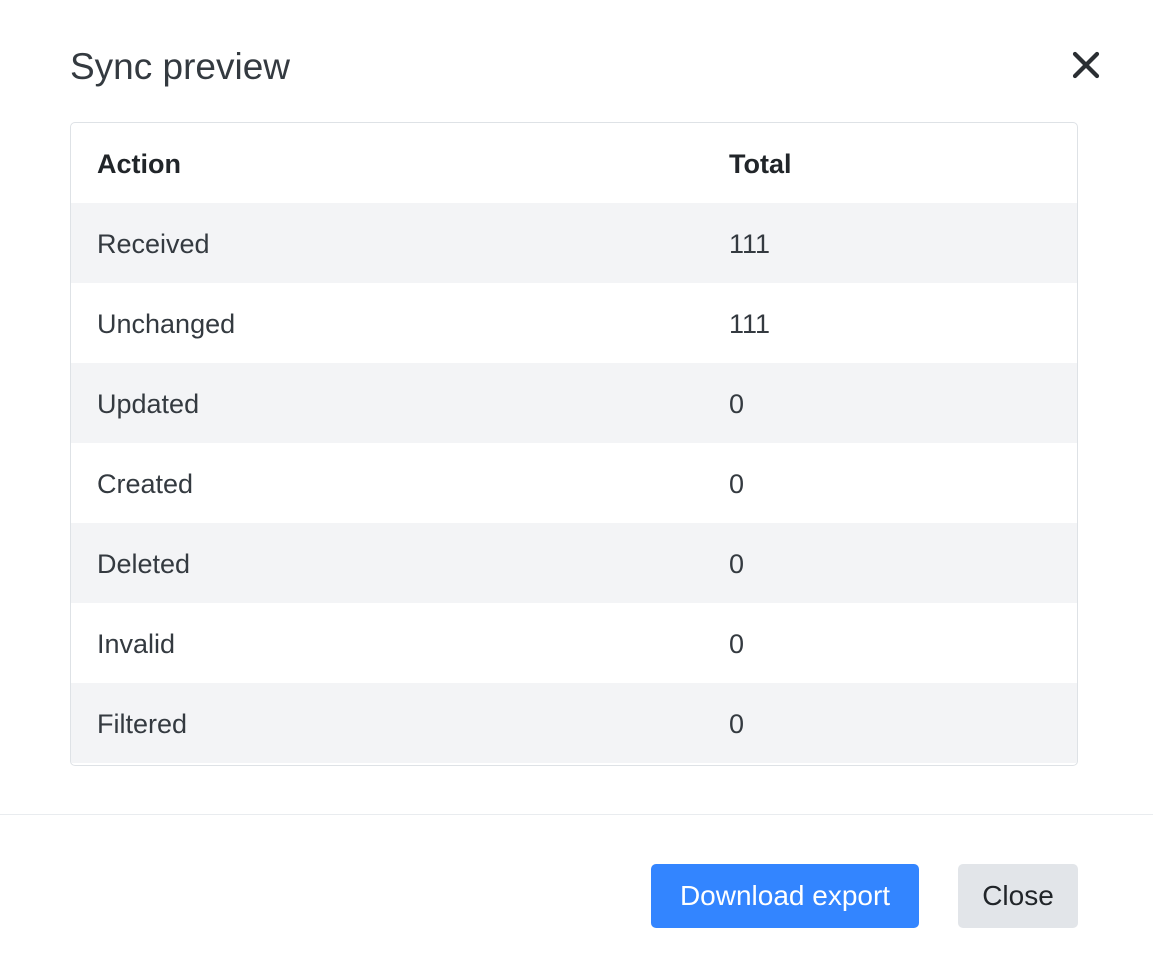 The width and height of the screenshot is (1153, 970). I want to click on column-header-total: Total, so click(760, 164).